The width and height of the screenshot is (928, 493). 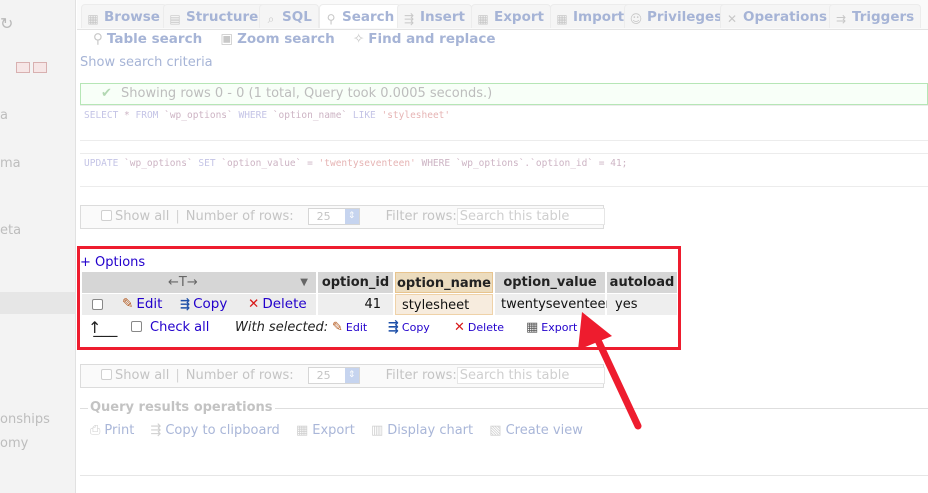 I want to click on create-view-link: ▧ Create view, so click(x=536, y=430).